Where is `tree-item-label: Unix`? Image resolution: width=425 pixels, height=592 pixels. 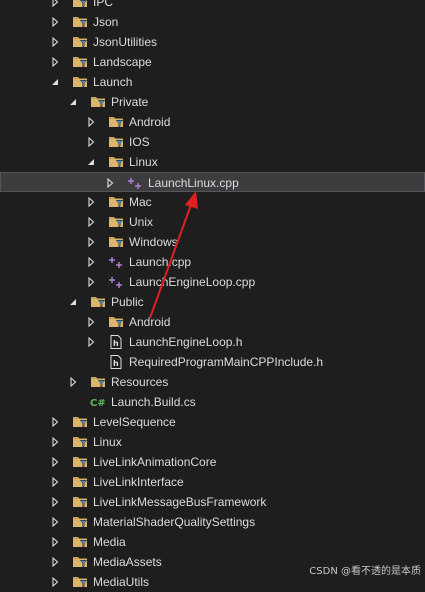
tree-item-label: Unix is located at coordinates (141, 222).